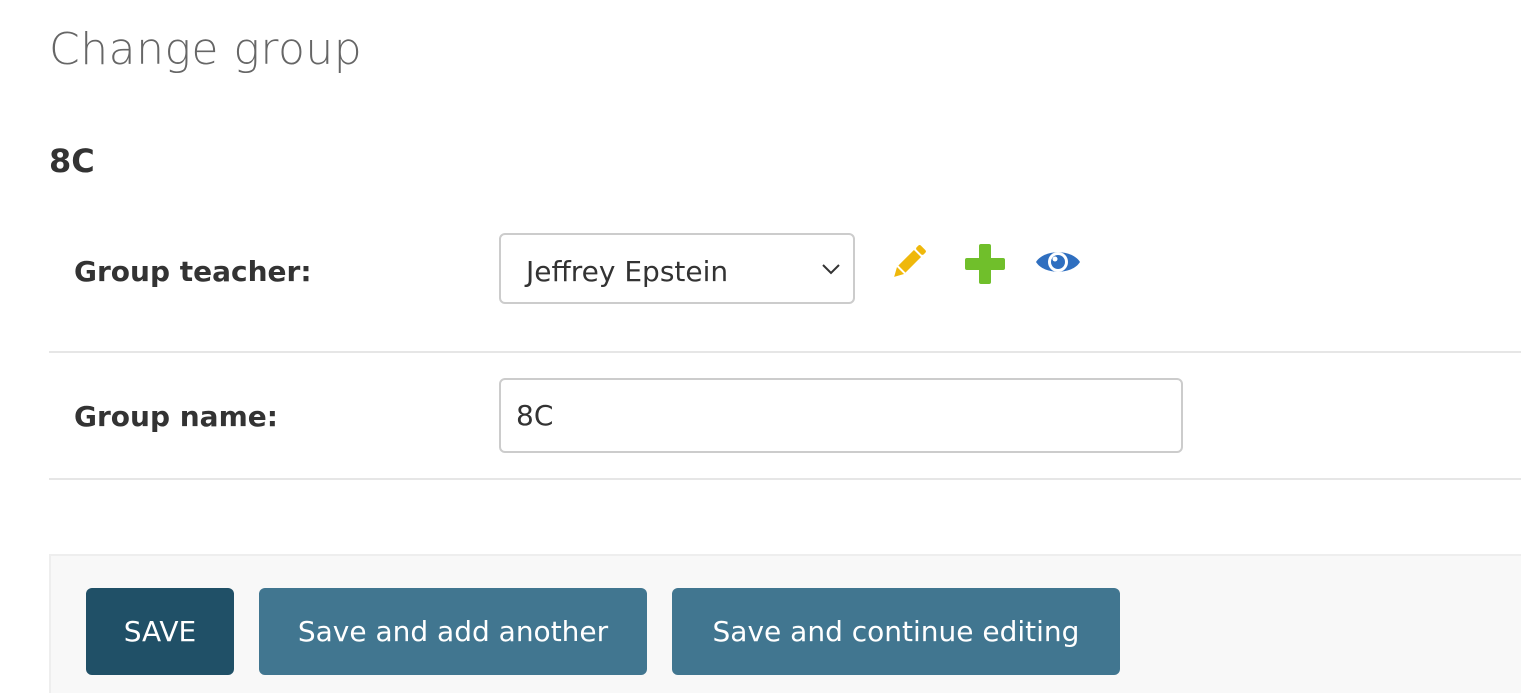 The height and width of the screenshot is (693, 1521). I want to click on save-button: SAVE, so click(160, 631).